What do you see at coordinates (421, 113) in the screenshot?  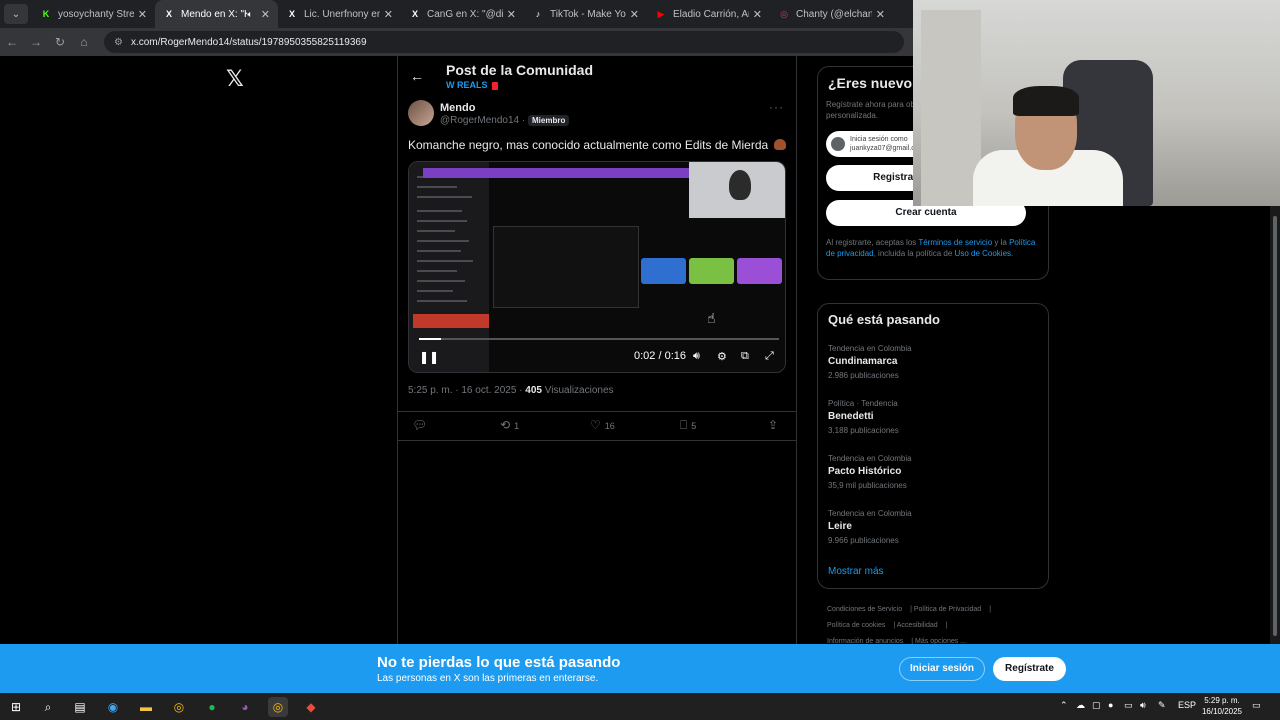 I see `author-avatar` at bounding box center [421, 113].